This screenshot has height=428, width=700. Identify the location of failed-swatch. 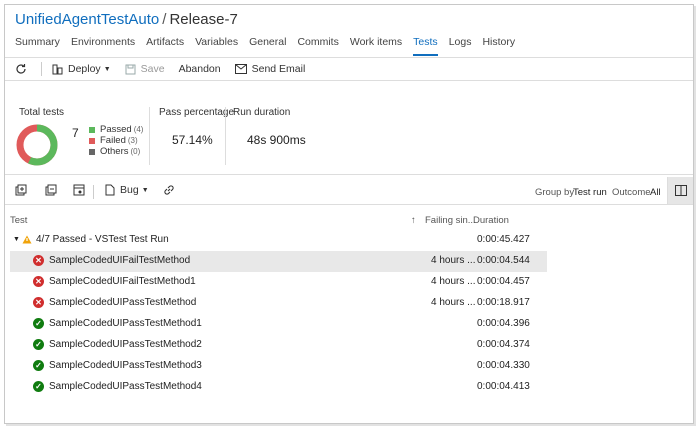
(92, 140).